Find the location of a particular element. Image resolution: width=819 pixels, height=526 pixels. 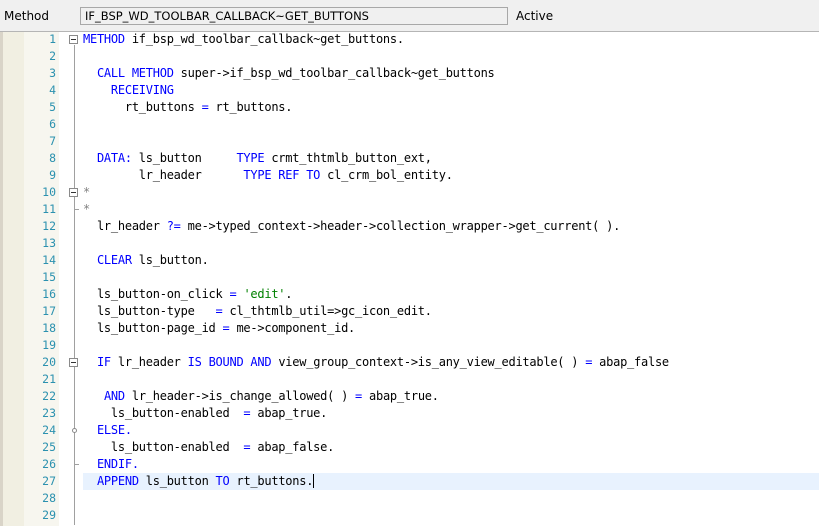

code-line: 18 ls_button-page_id = me->component_id. is located at coordinates (409, 328).